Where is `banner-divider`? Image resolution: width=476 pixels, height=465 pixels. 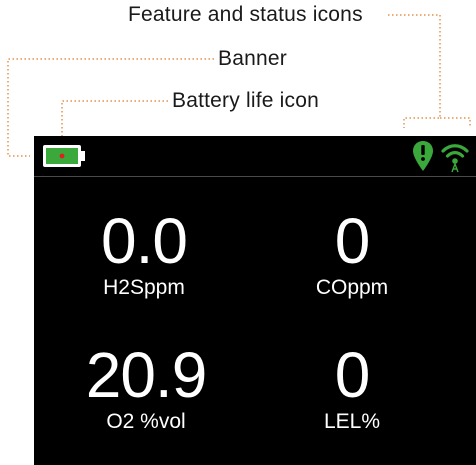
banner-divider is located at coordinates (255, 176).